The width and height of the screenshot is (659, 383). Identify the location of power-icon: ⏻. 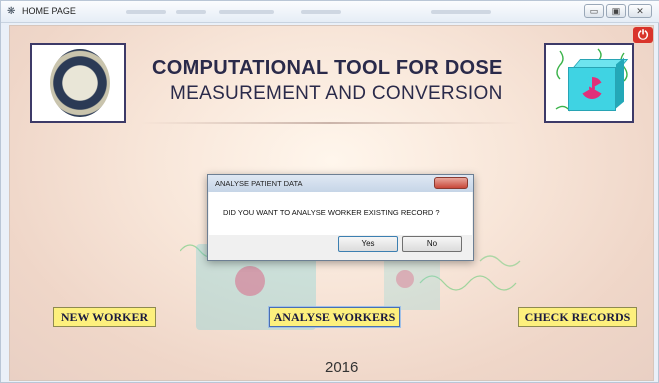
(643, 35).